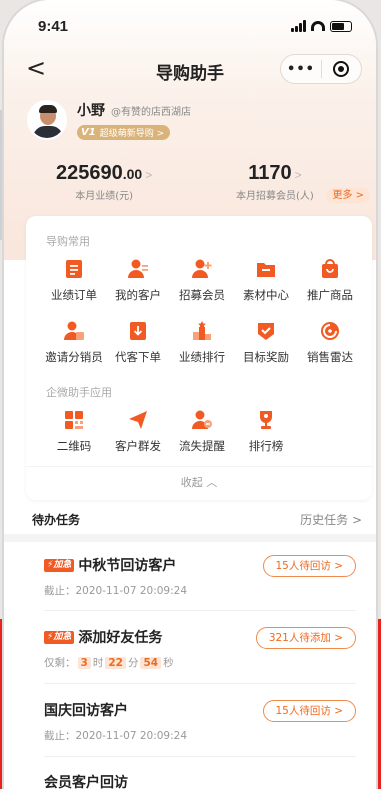 This screenshot has width=381, height=789. I want to click on history-tasks-link: 历史任务 >, so click(331, 519).